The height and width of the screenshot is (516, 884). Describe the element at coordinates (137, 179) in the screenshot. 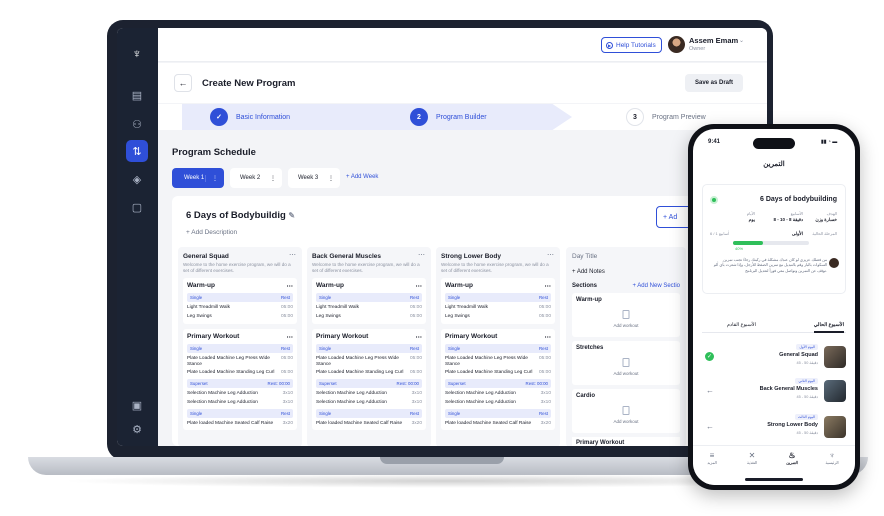

I see `layers-icon: ◈` at that location.